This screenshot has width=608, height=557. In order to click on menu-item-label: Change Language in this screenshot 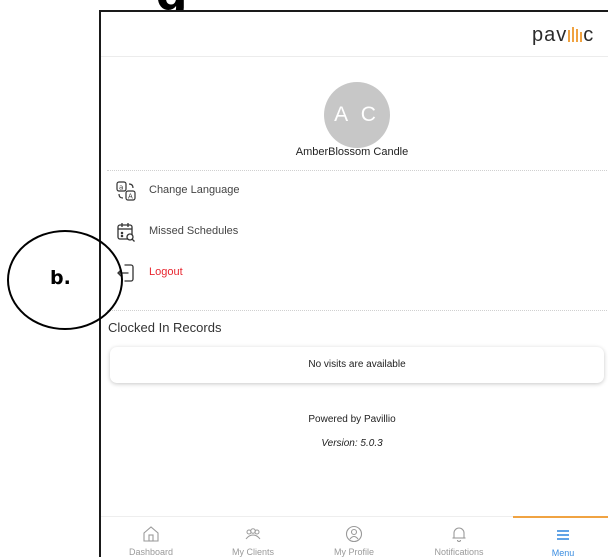, I will do `click(194, 190)`.